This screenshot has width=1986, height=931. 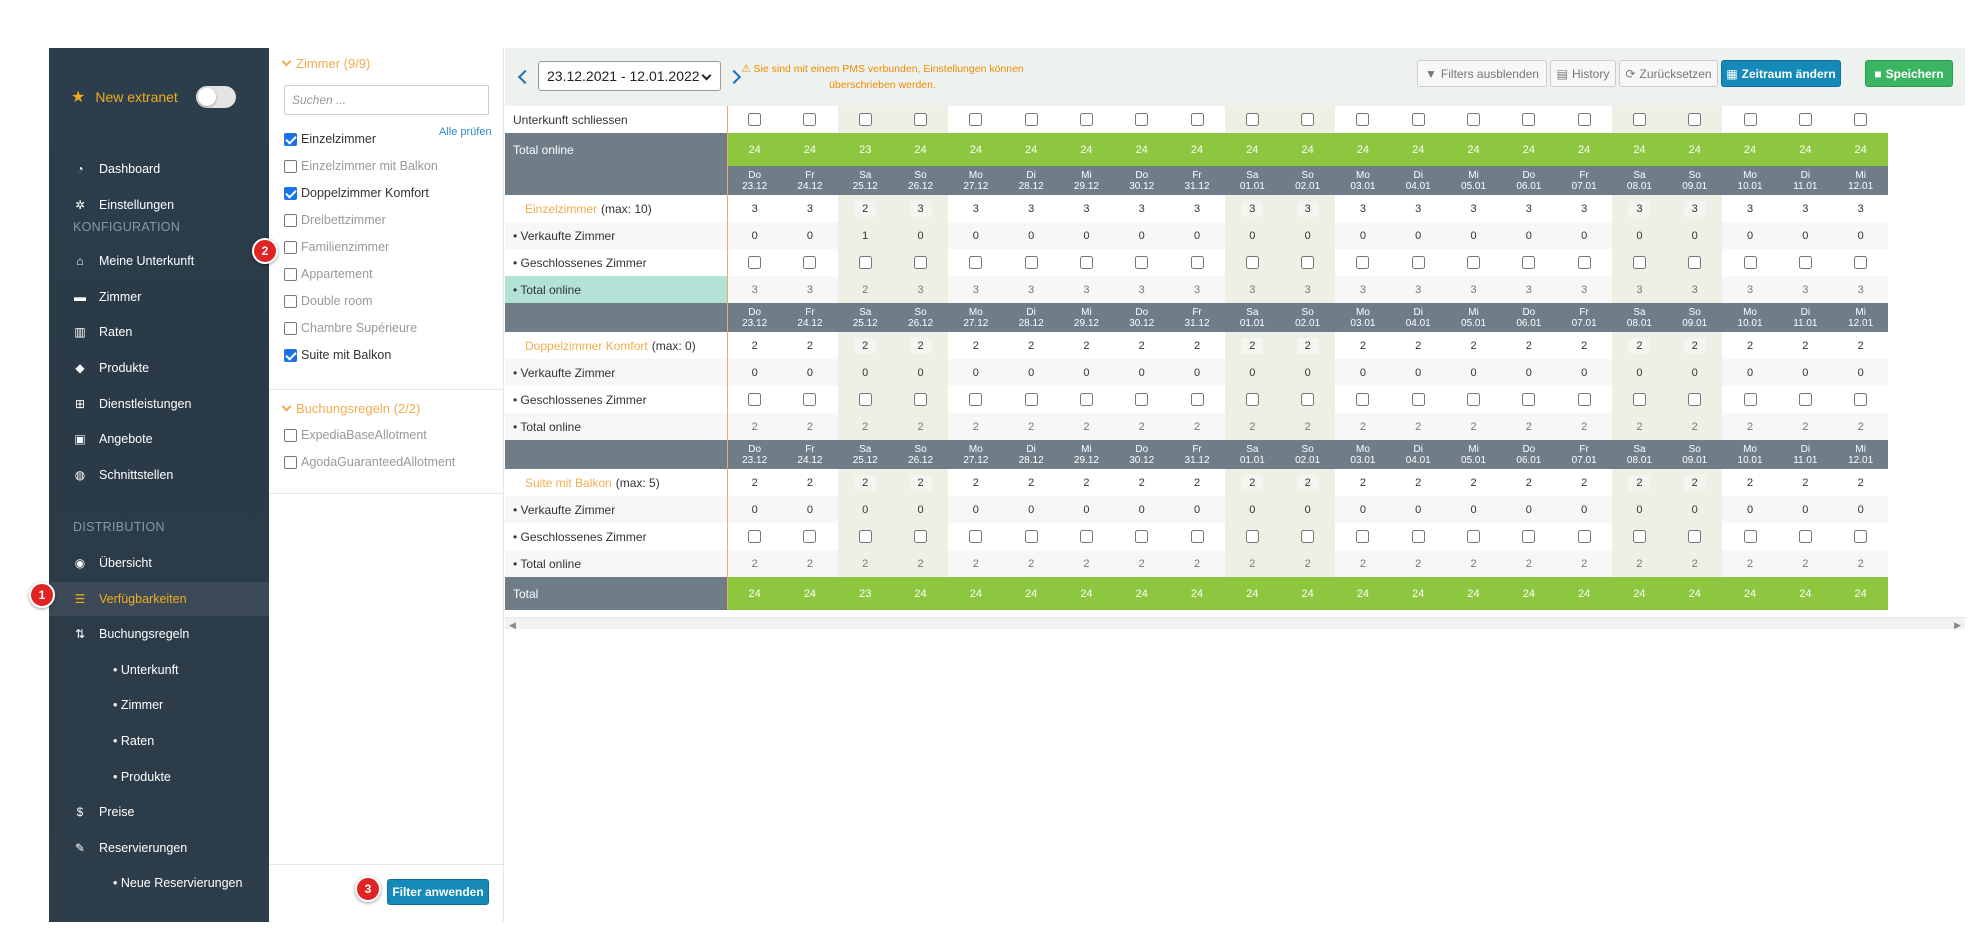 What do you see at coordinates (369, 462) in the screenshot?
I see `filter-checkbox-row: AgodaGuaranteedAllotment` at bounding box center [369, 462].